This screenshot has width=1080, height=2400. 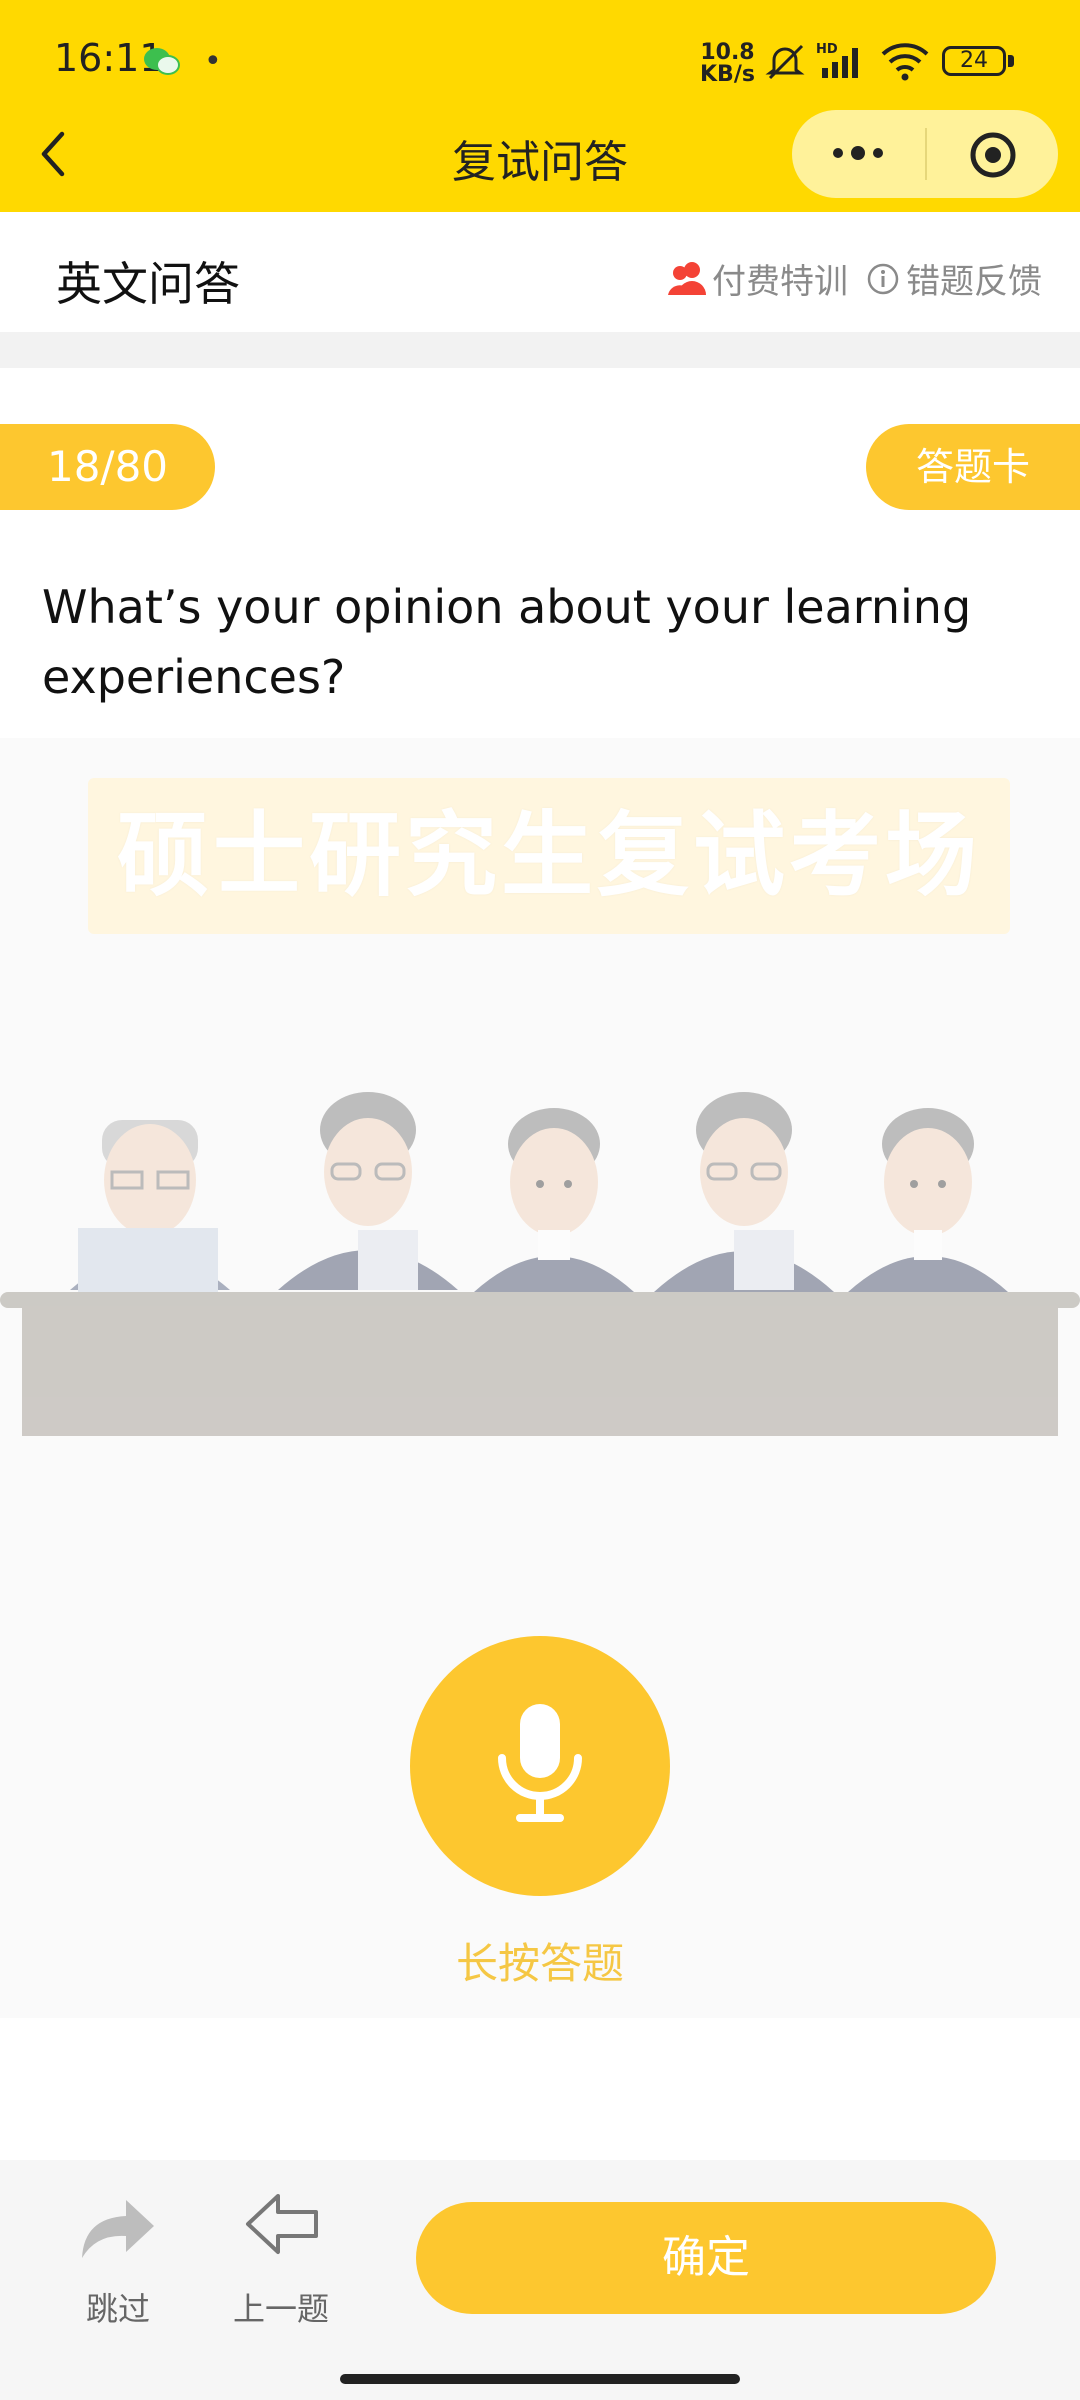 I want to click on more-dots-icon, so click(x=858, y=153).